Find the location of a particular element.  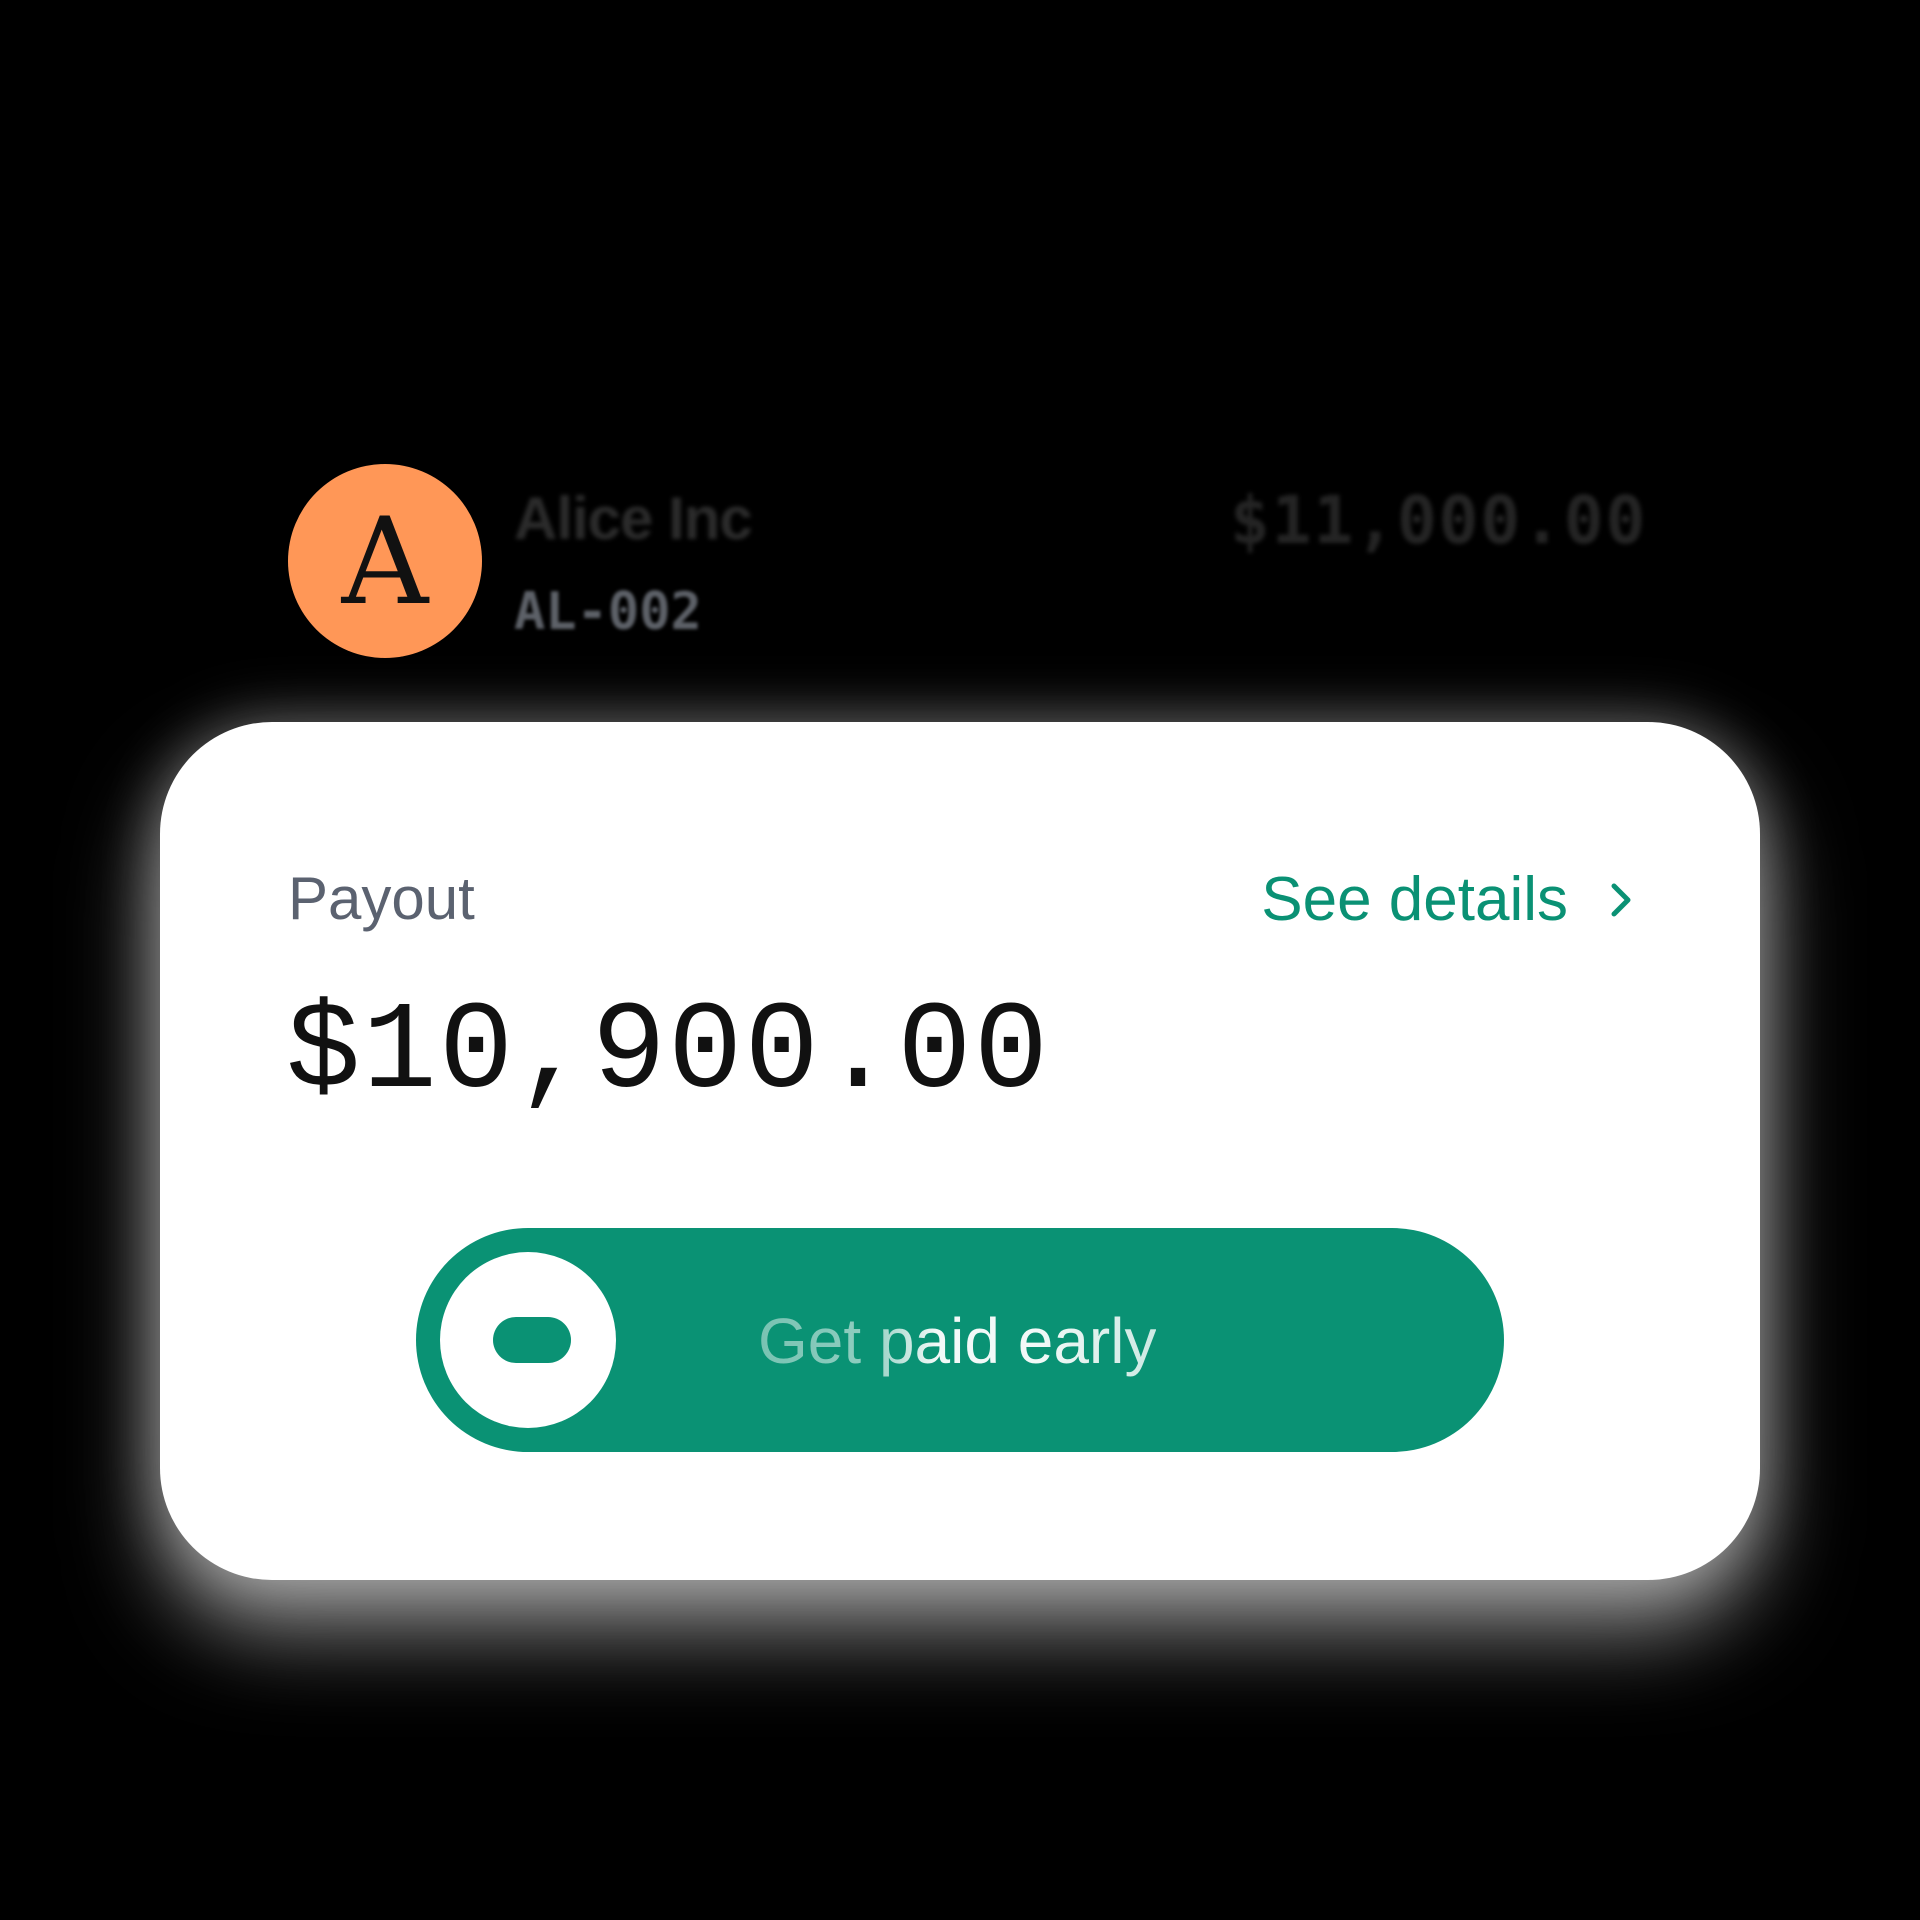

invoice-customer-name: Alice Inc is located at coordinates (633, 518).